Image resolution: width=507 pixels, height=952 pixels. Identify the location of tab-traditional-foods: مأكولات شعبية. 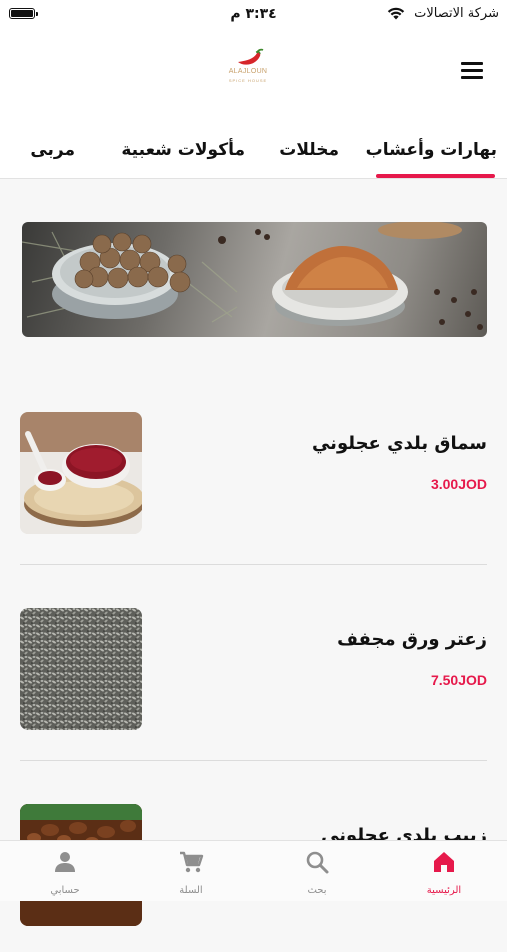
(183, 150).